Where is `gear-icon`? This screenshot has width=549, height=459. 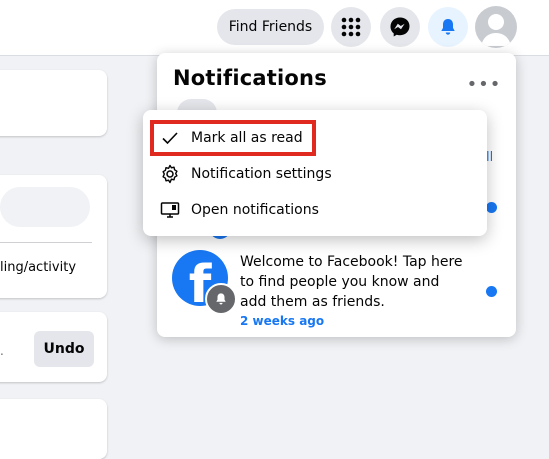 gear-icon is located at coordinates (170, 174).